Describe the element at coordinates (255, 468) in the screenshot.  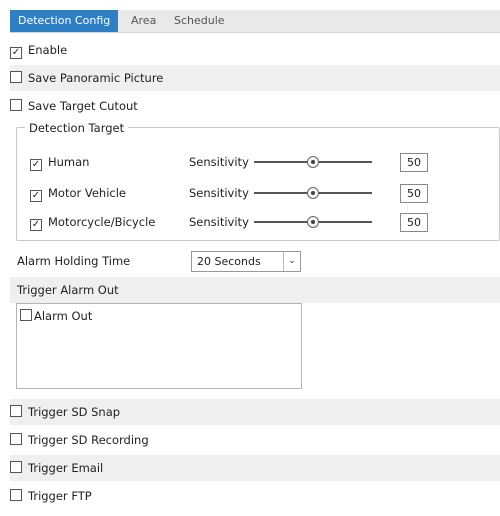
I see `trigger-email-row: Trigger Email` at that location.